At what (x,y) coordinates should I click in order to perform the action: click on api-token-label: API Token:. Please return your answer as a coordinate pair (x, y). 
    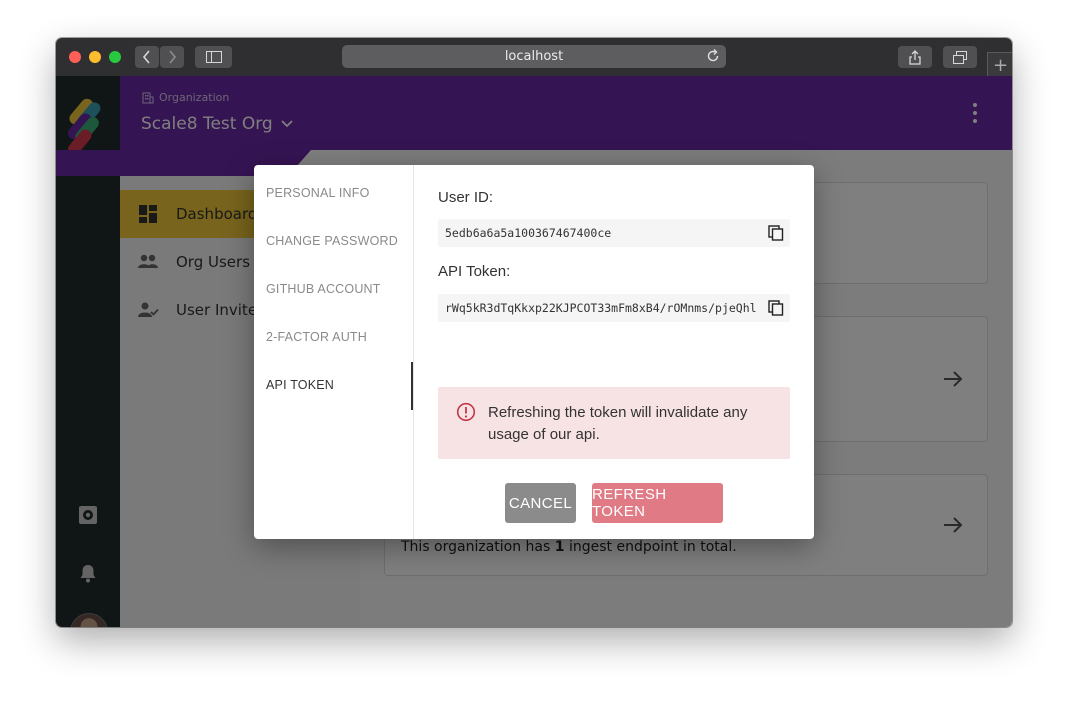
    Looking at the image, I should click on (474, 271).